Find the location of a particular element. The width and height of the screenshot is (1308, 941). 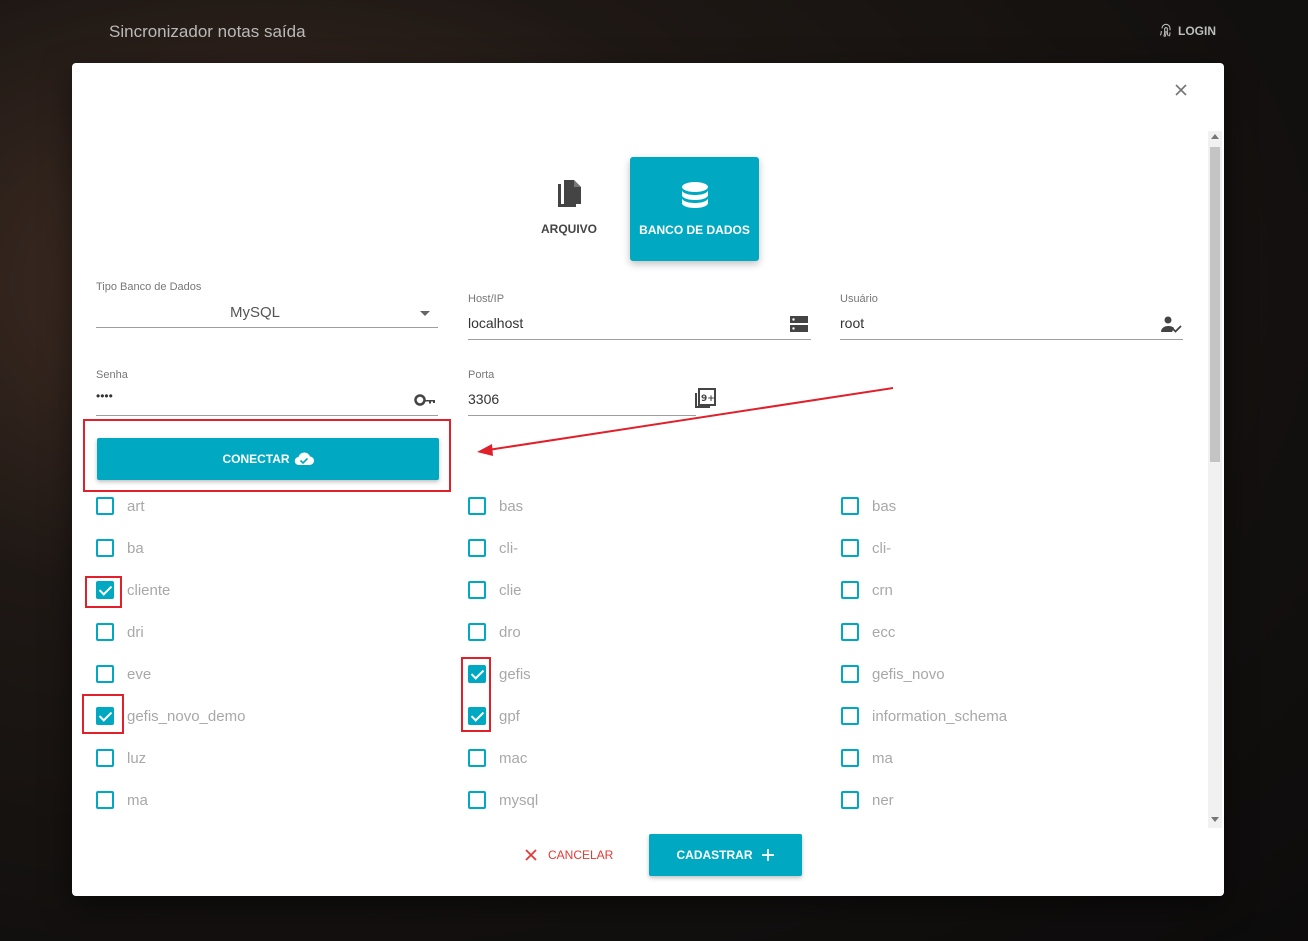

database-name: eve is located at coordinates (139, 674).